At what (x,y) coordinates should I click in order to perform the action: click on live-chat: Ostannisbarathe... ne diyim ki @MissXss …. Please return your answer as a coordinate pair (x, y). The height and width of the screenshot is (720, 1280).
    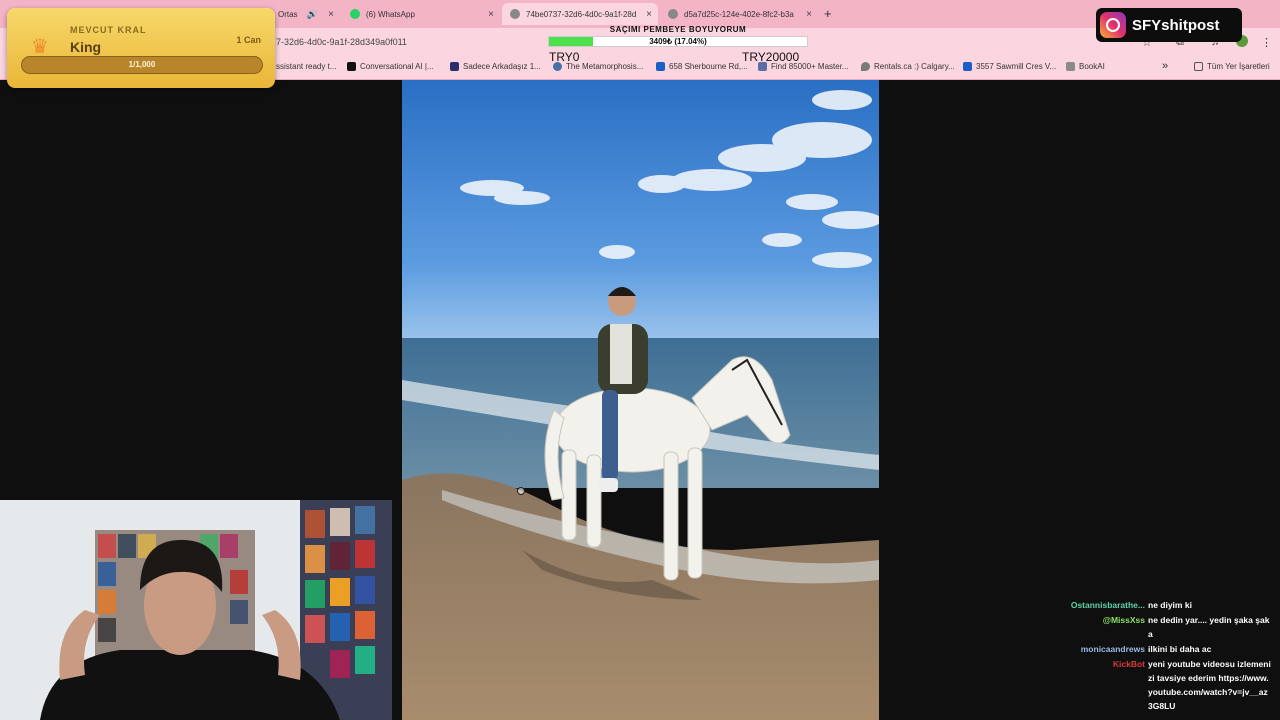
    Looking at the image, I should click on (1167, 656).